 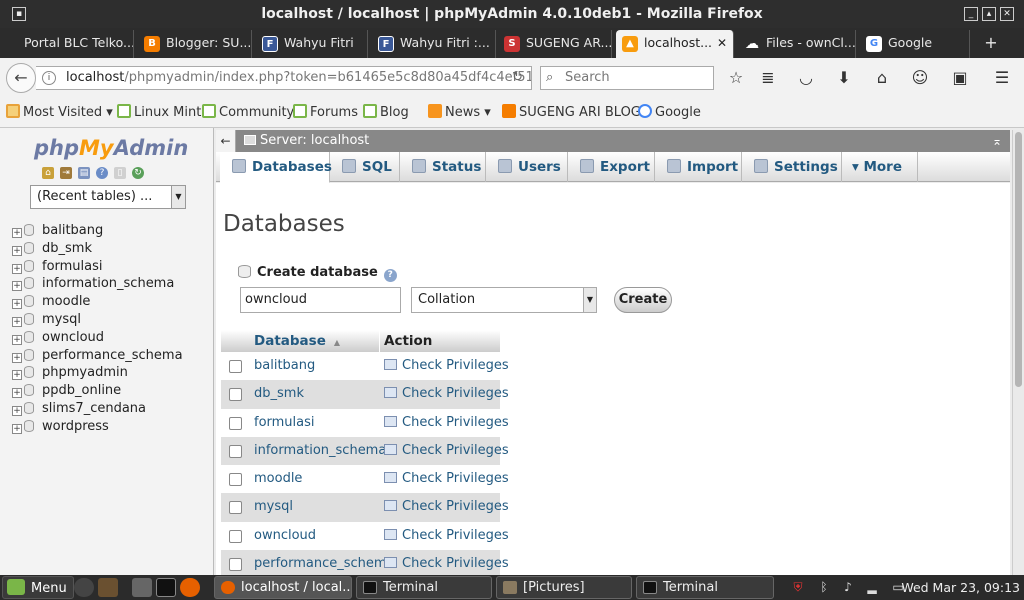 What do you see at coordinates (997, 141) in the screenshot?
I see `collapse-icon: ⌅` at bounding box center [997, 141].